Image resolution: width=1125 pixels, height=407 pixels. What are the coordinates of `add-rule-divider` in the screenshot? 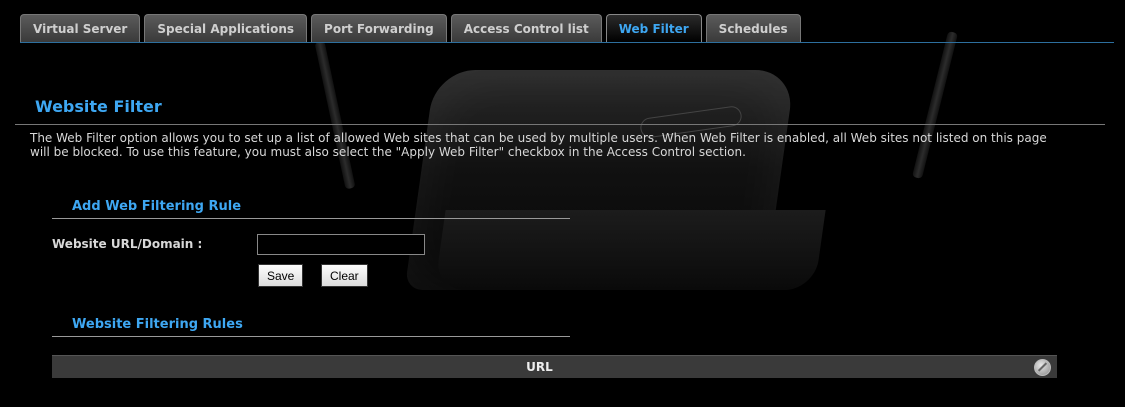 It's located at (311, 218).